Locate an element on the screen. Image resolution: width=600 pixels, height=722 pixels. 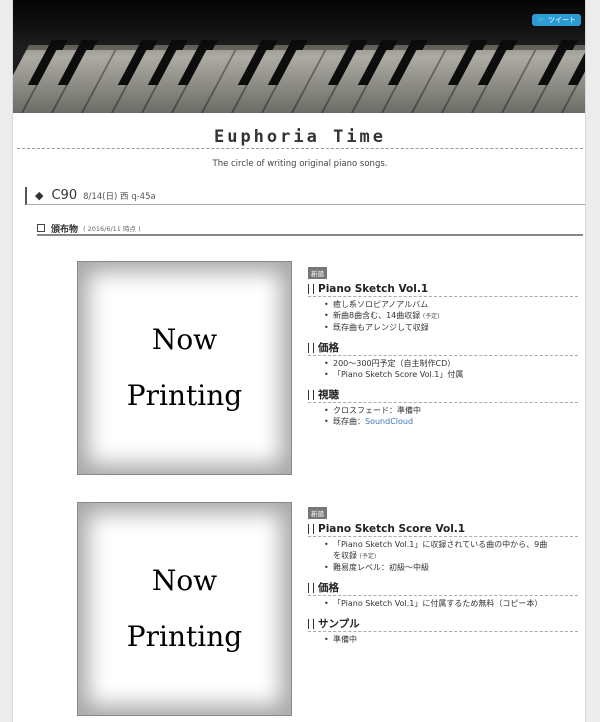
diamond-icon: ◆ is located at coordinates (39, 195).